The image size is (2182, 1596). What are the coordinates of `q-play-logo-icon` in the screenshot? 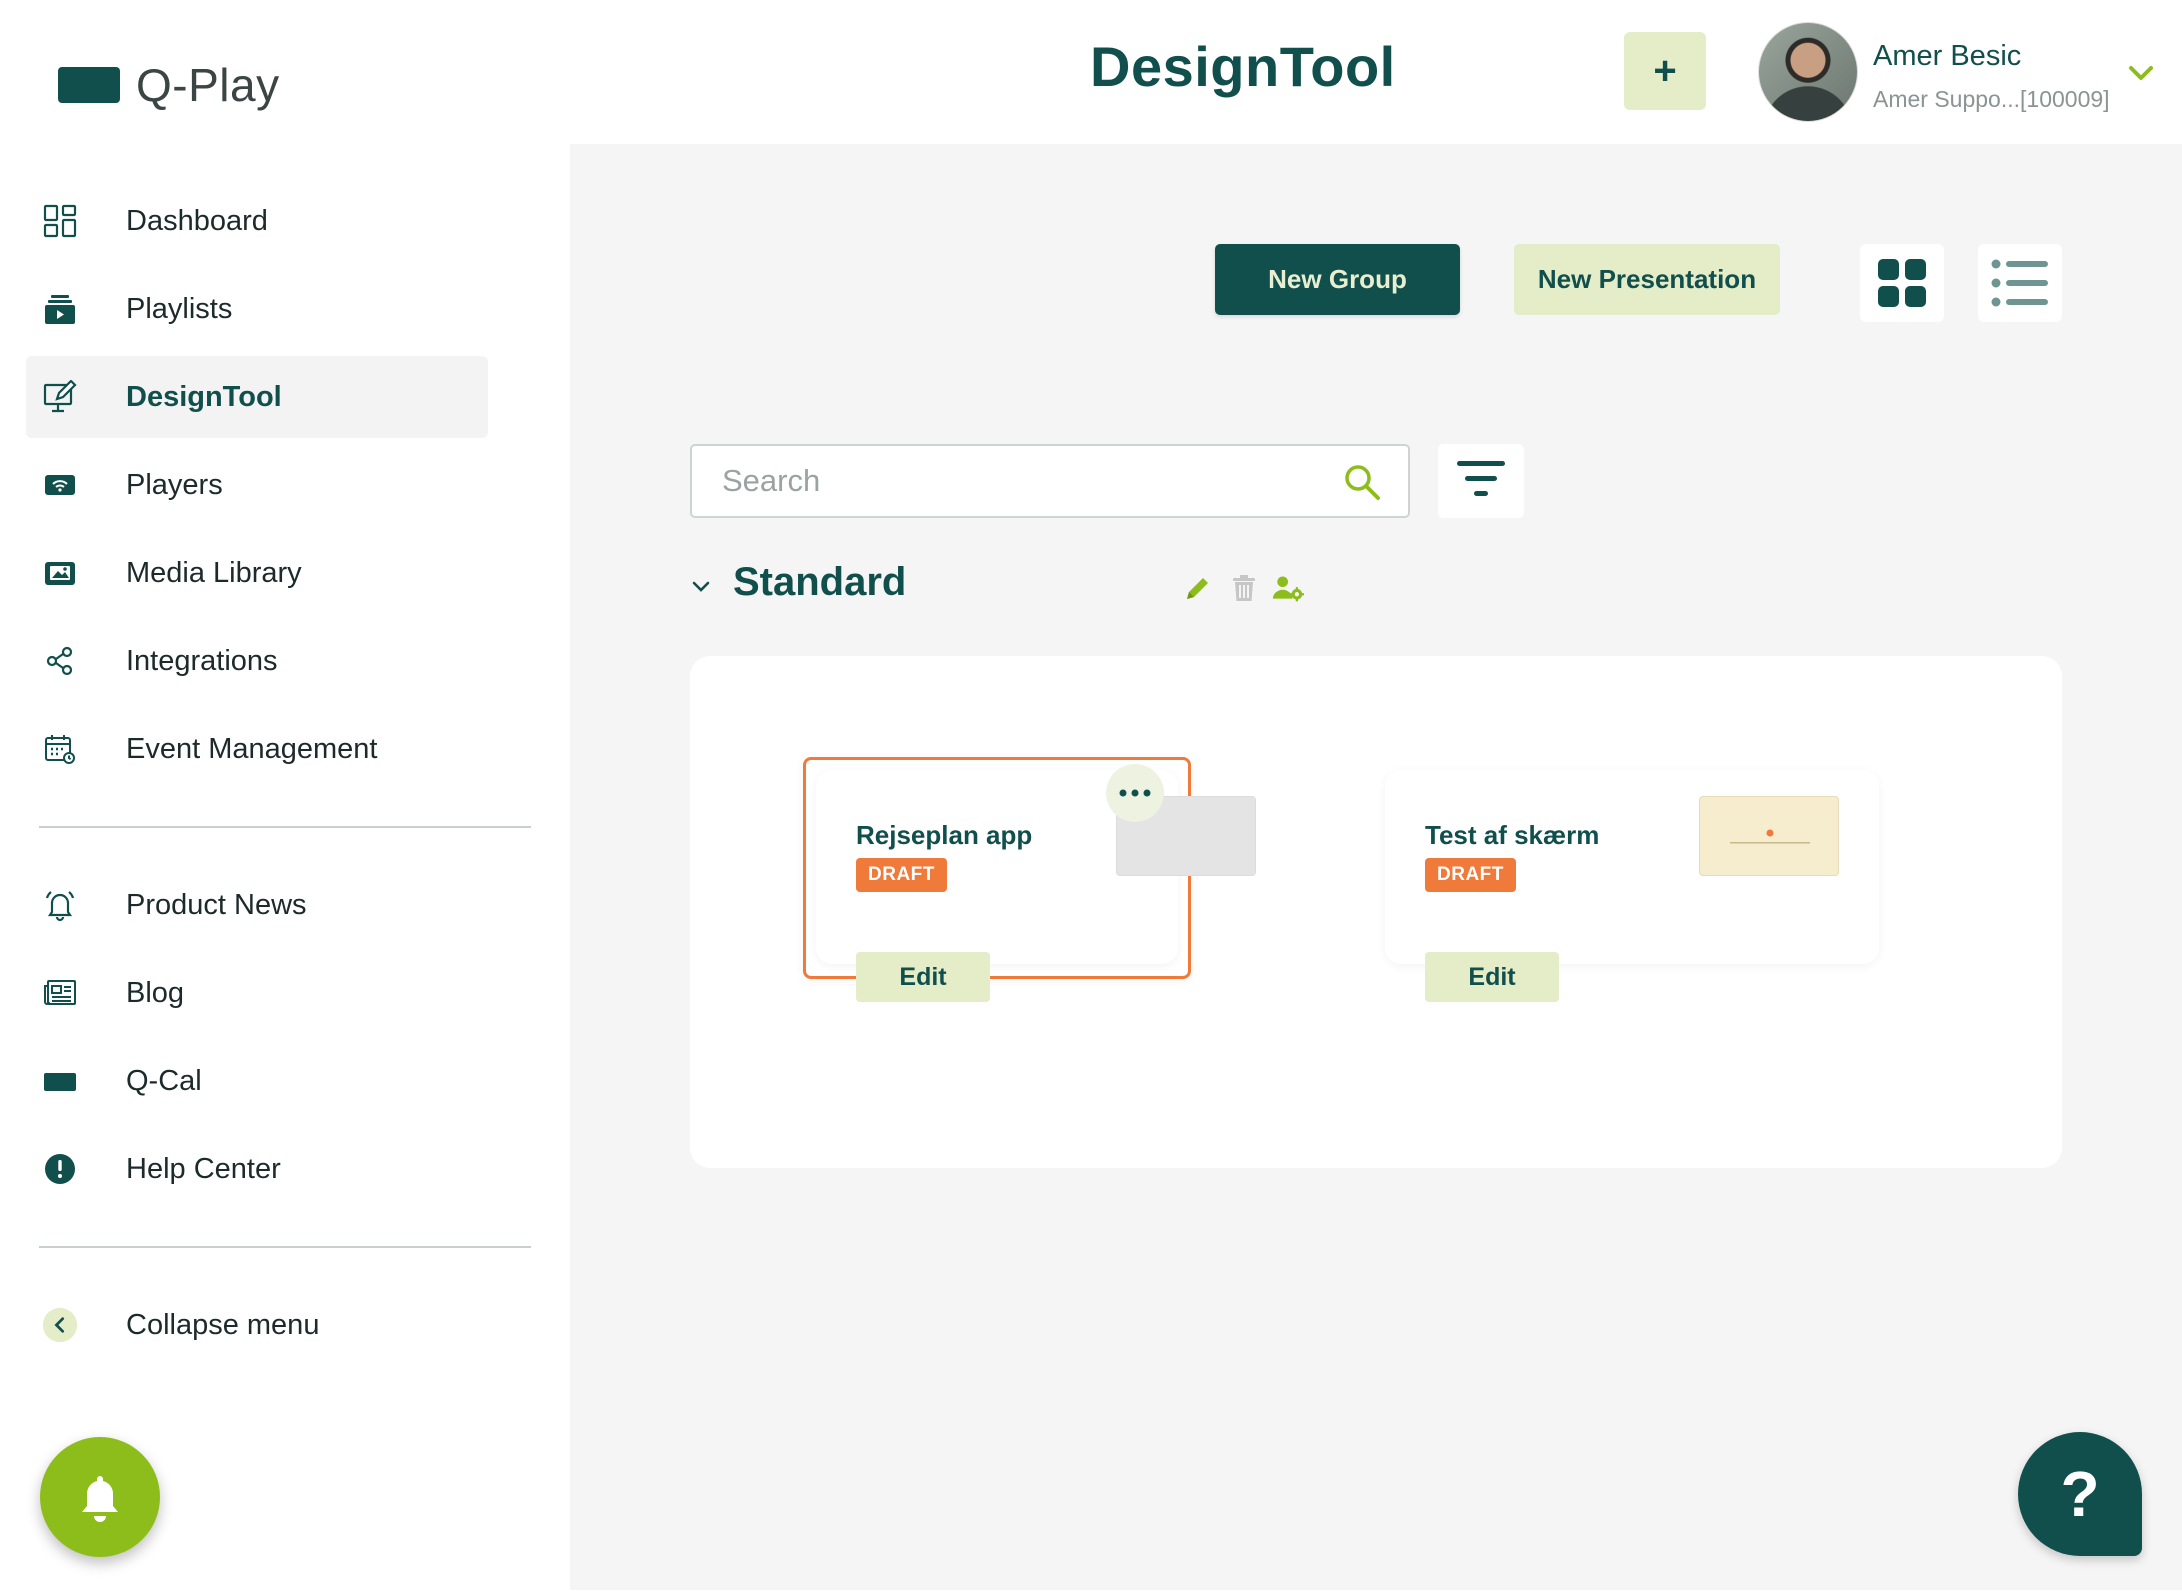 It's located at (89, 85).